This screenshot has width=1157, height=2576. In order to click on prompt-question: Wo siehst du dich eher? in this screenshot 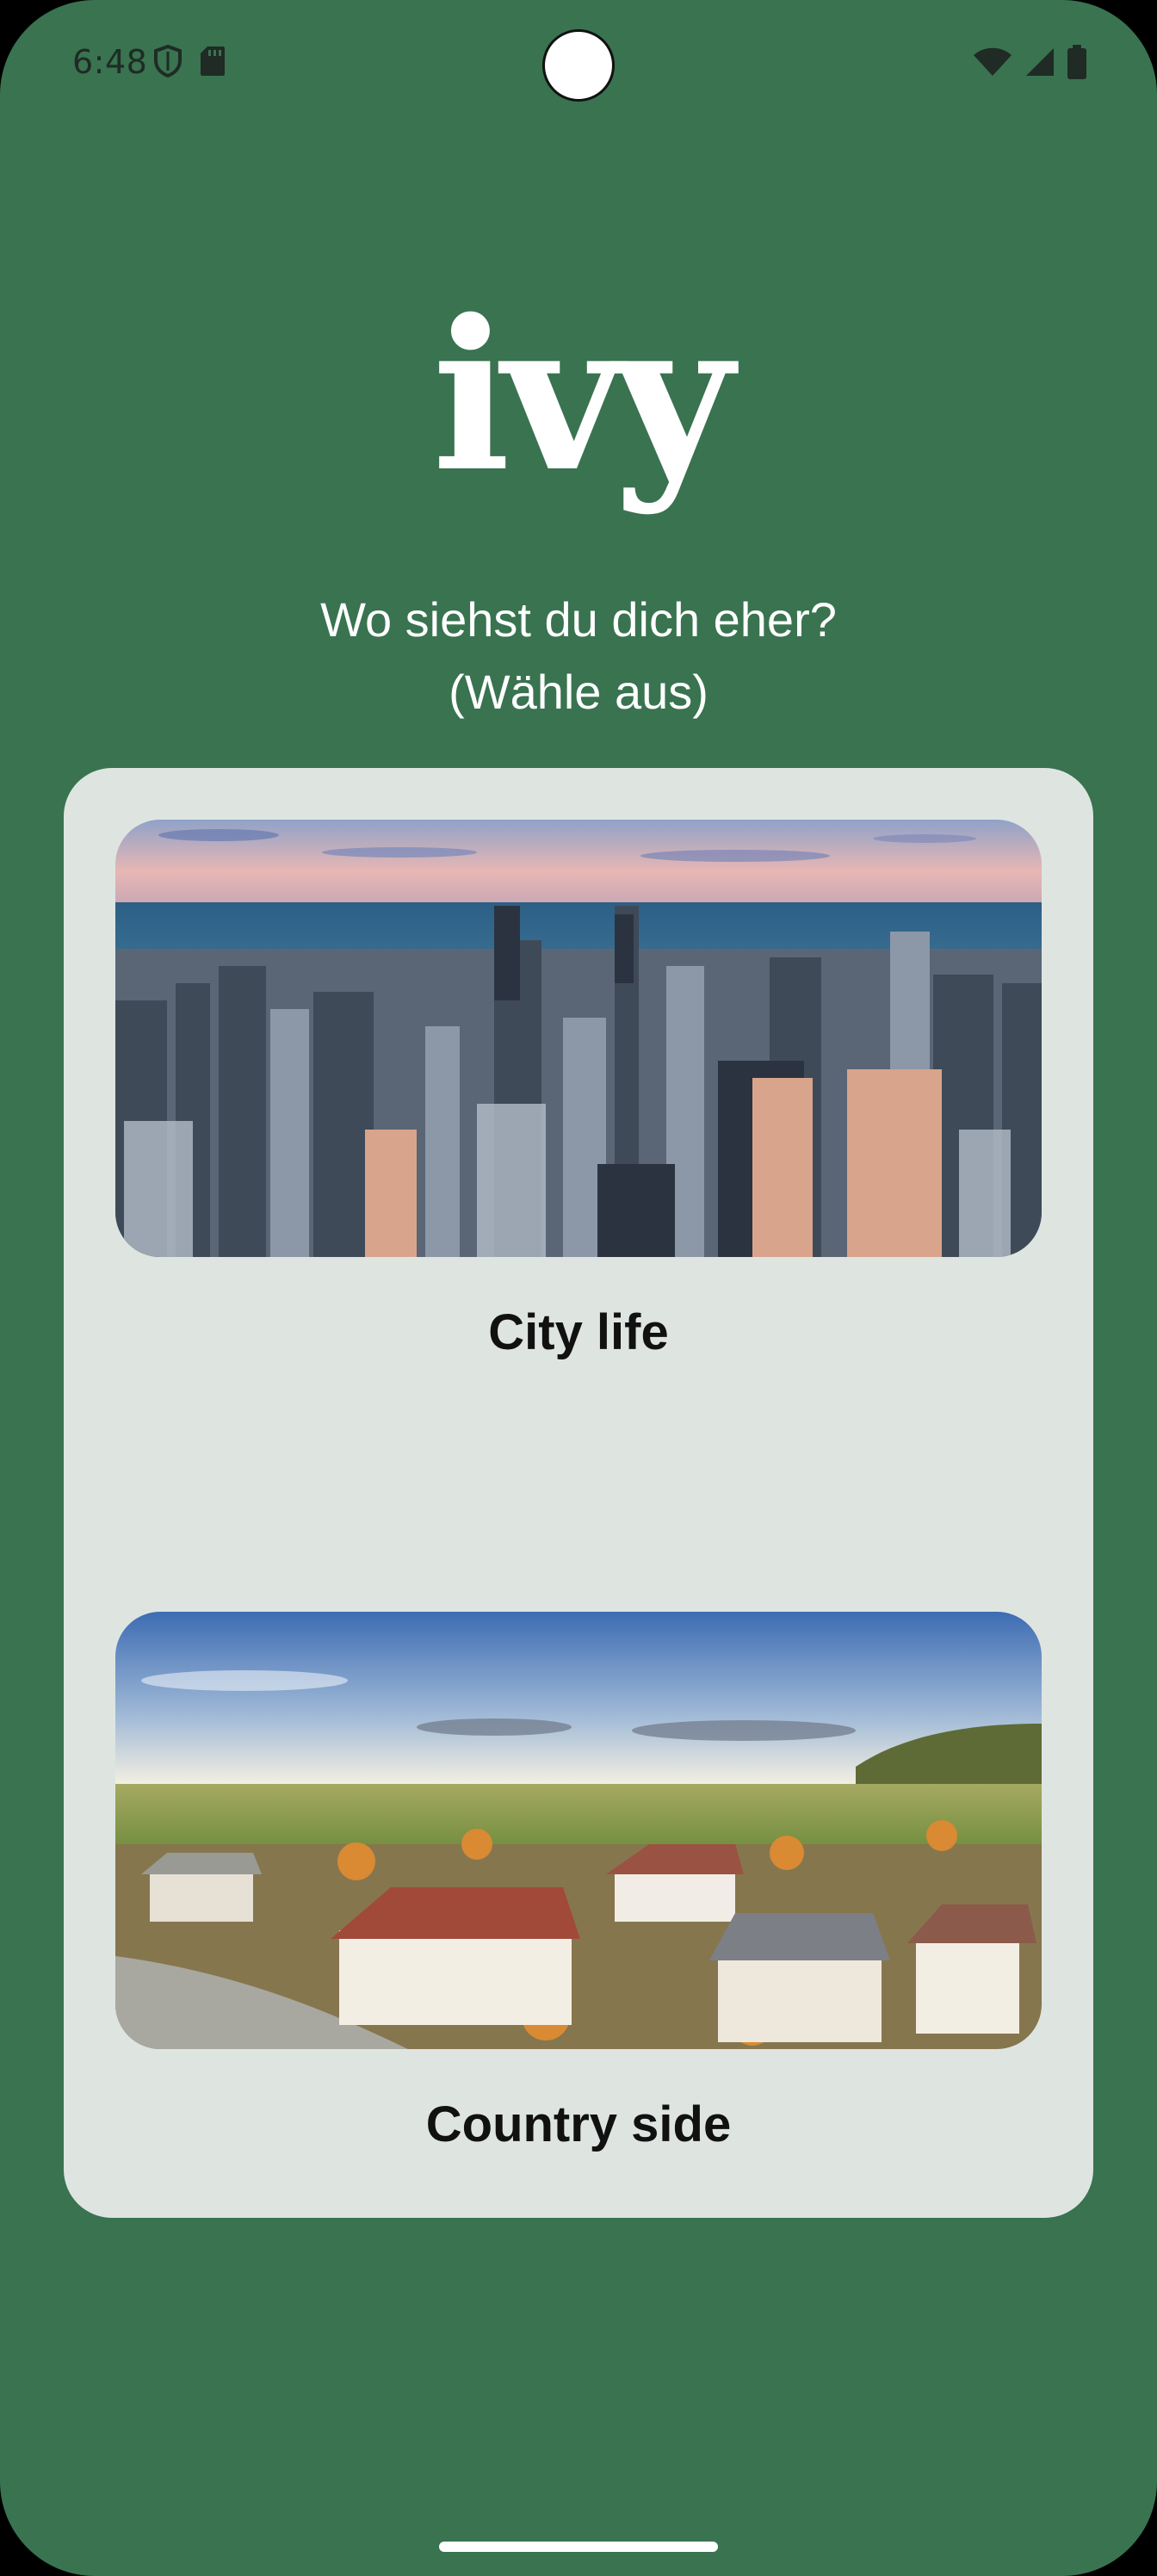, I will do `click(579, 619)`.